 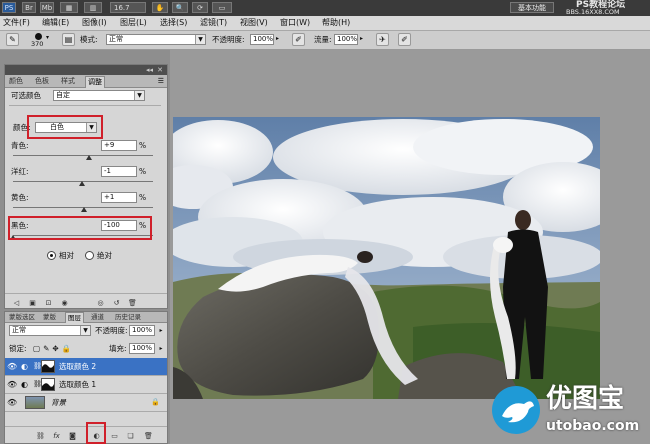 What do you see at coordinates (64, 303) in the screenshot?
I see `visibility-icon: ◉` at bounding box center [64, 303].